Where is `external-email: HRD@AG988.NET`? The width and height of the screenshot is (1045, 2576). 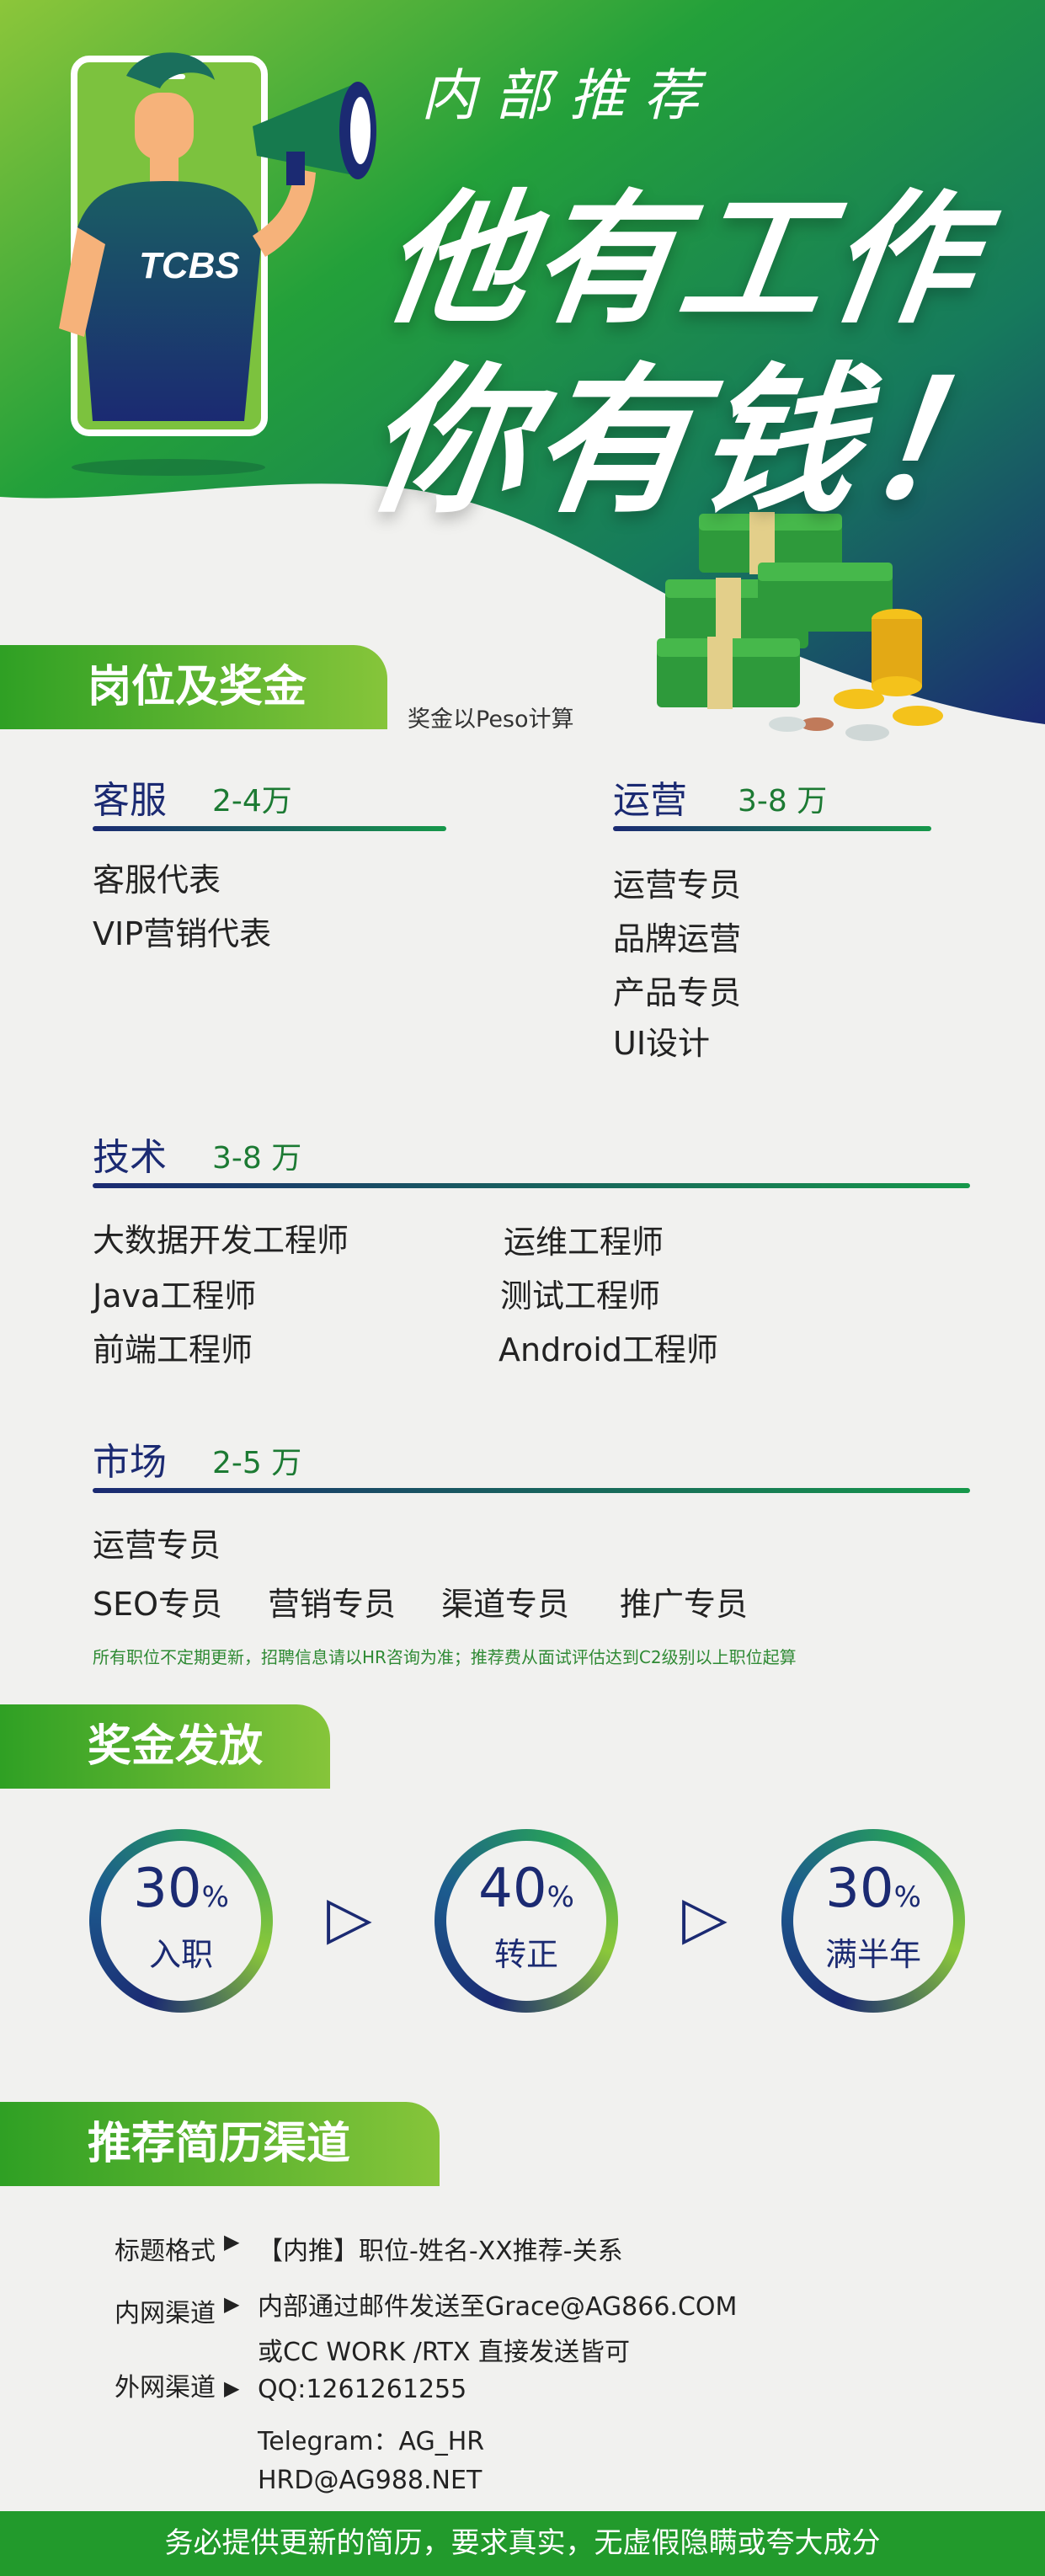
external-email: HRD@AG988.NET is located at coordinates (370, 2480).